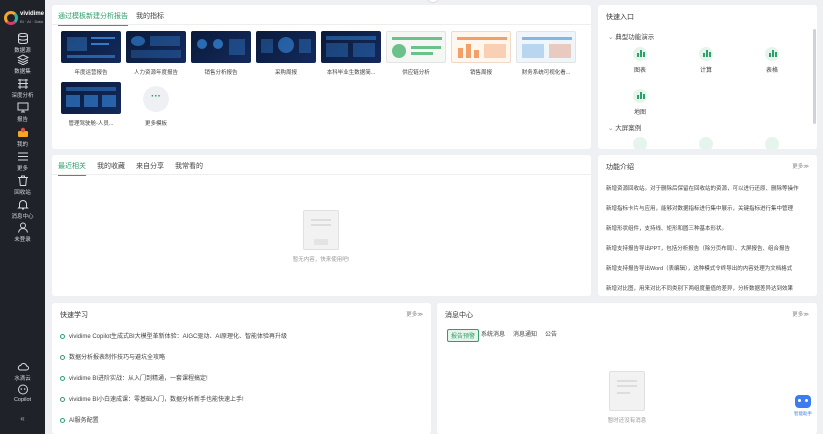 Image resolution: width=823 pixels, height=434 pixels. What do you see at coordinates (706, 54) in the screenshot?
I see `calc-icon` at bounding box center [706, 54].